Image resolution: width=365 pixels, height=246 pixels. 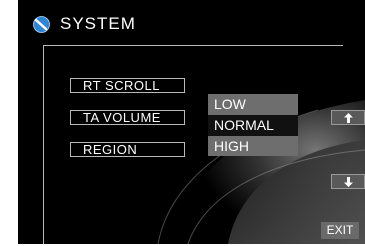 I want to click on option-low: LOW, so click(x=253, y=104).